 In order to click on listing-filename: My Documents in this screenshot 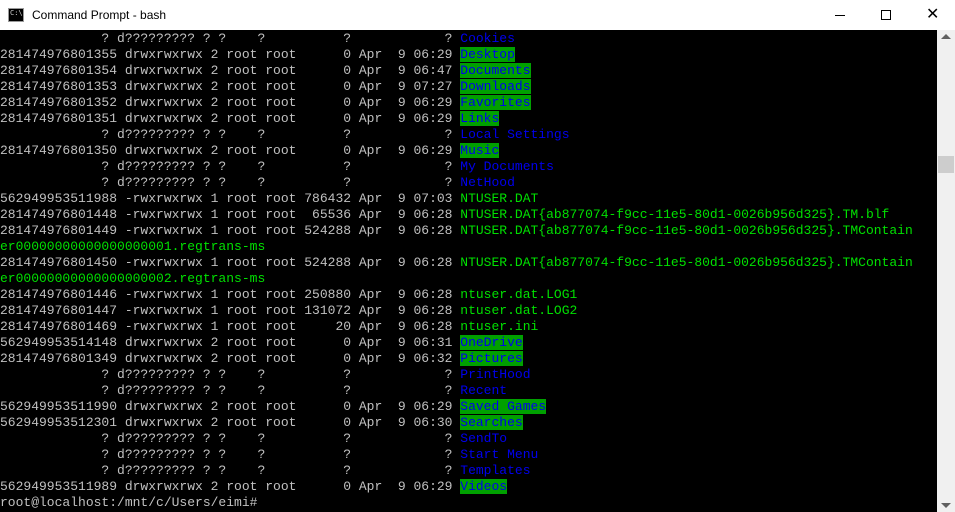, I will do `click(507, 166)`.